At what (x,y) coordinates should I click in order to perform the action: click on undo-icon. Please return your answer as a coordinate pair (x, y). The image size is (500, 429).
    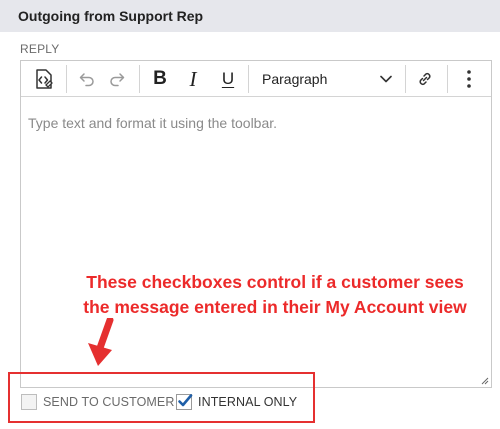
    Looking at the image, I should click on (86, 80).